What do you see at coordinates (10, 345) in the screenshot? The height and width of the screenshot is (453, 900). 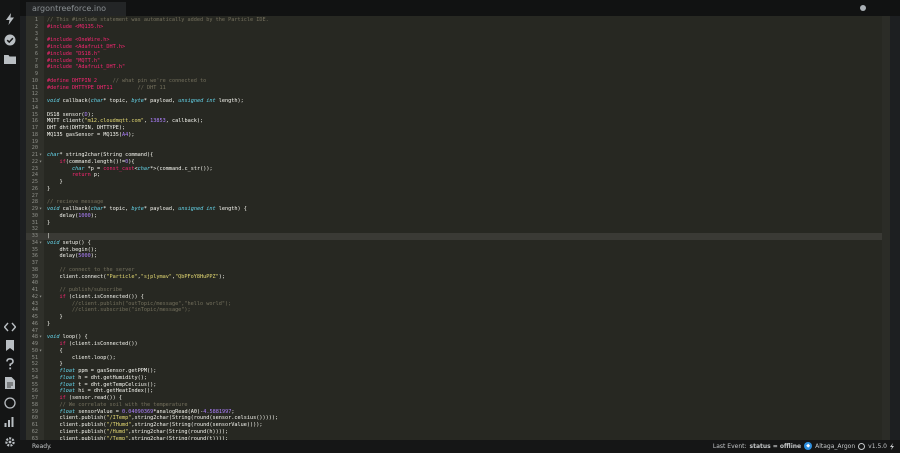 I see `bookmark-icon` at bounding box center [10, 345].